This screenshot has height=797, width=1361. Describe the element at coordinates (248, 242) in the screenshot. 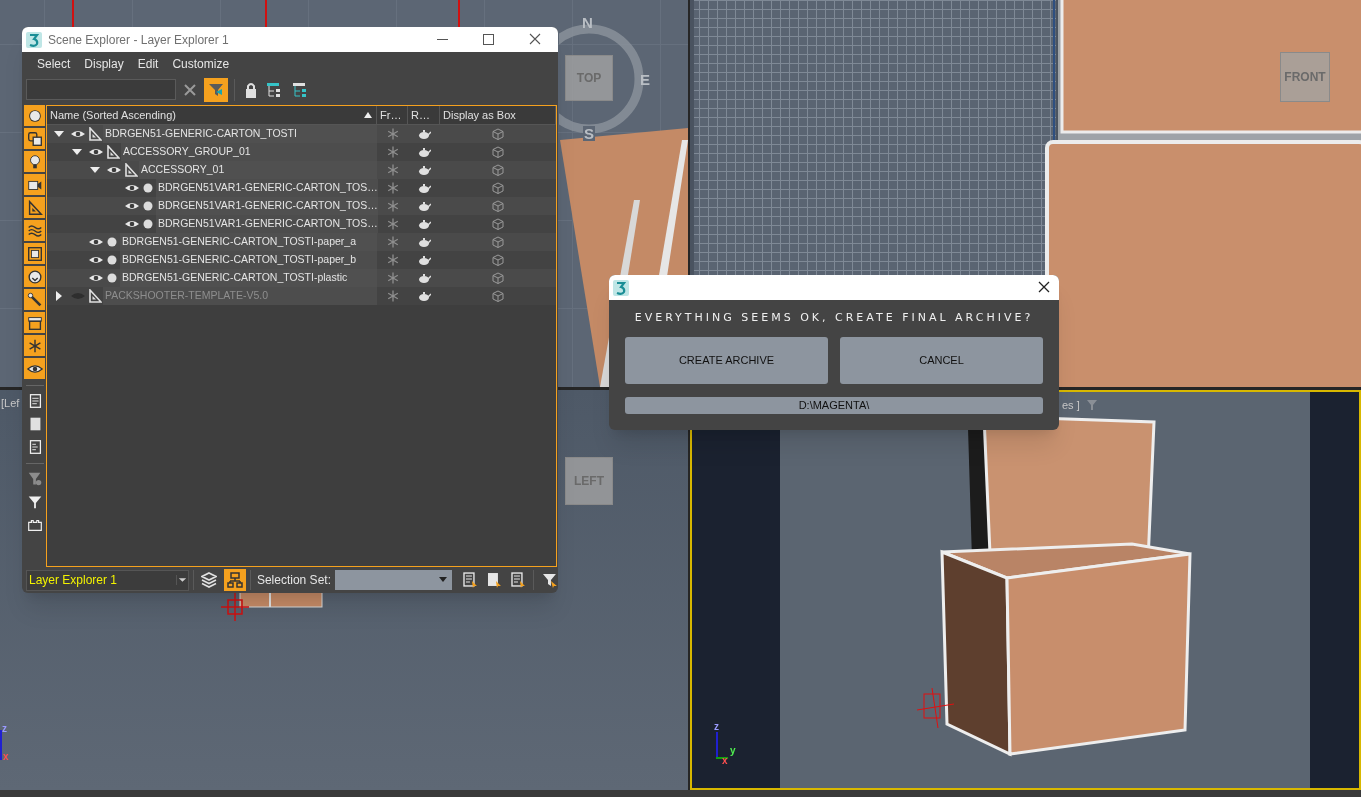

I see `tree-item: BDRGEN51-GENERIC-CARTON_TOSTI-paper_a` at that location.